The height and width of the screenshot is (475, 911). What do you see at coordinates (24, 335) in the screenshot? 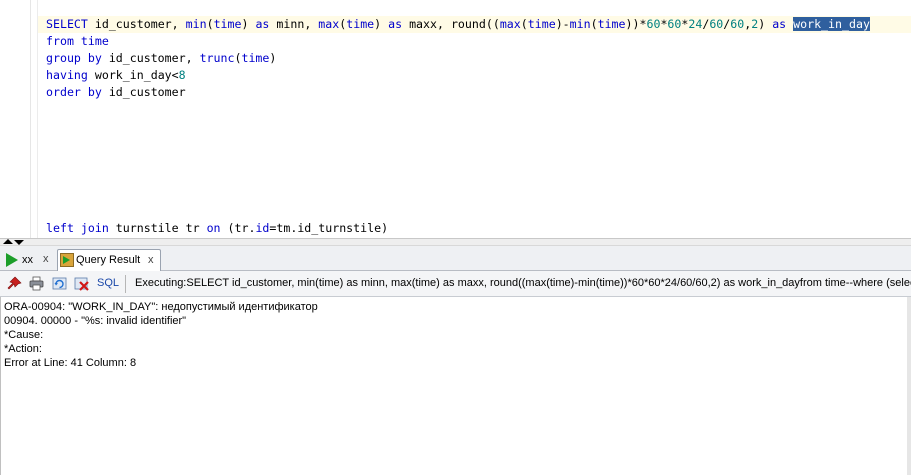
I see `output-line: *Cause:` at bounding box center [24, 335].